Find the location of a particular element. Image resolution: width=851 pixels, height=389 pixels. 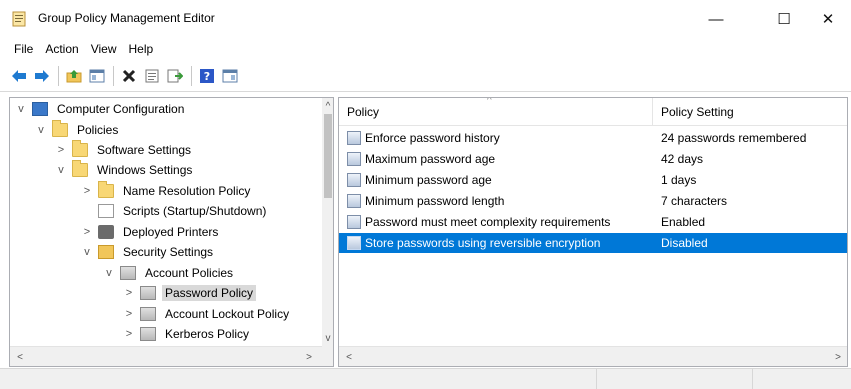

list-item: Minimum password length 7 characters is located at coordinates (593, 201).